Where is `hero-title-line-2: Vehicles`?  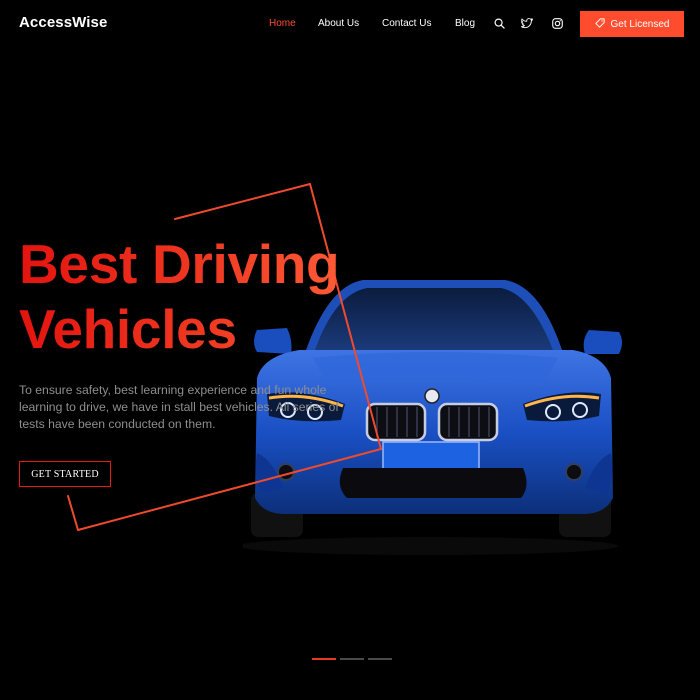 hero-title-line-2: Vehicles is located at coordinates (179, 329).